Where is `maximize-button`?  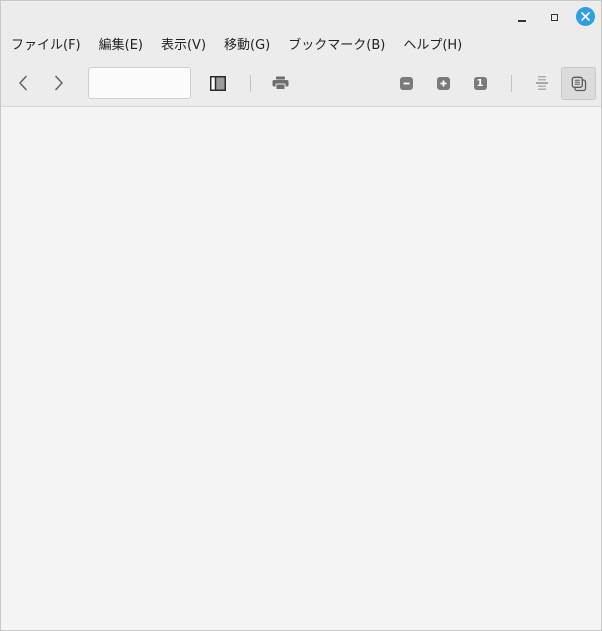 maximize-button is located at coordinates (554, 17).